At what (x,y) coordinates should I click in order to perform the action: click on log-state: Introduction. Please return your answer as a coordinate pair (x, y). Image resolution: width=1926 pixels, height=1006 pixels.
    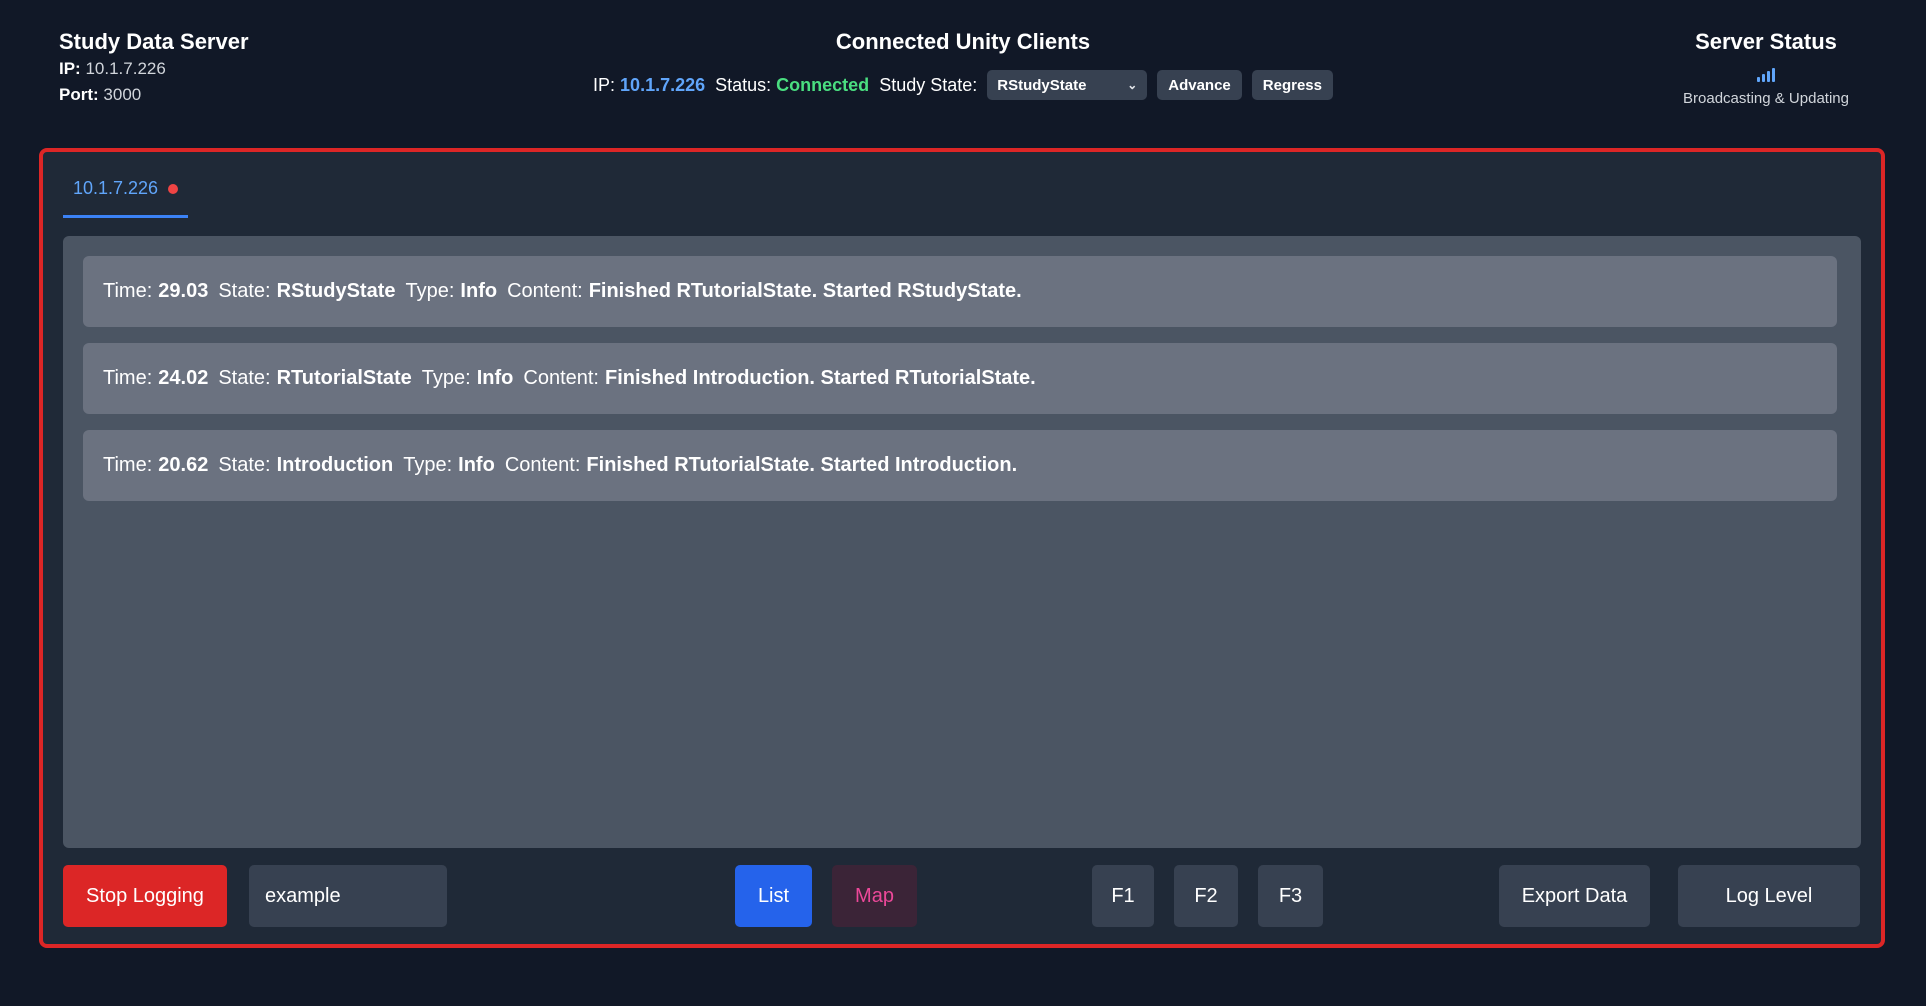
    Looking at the image, I should click on (335, 465).